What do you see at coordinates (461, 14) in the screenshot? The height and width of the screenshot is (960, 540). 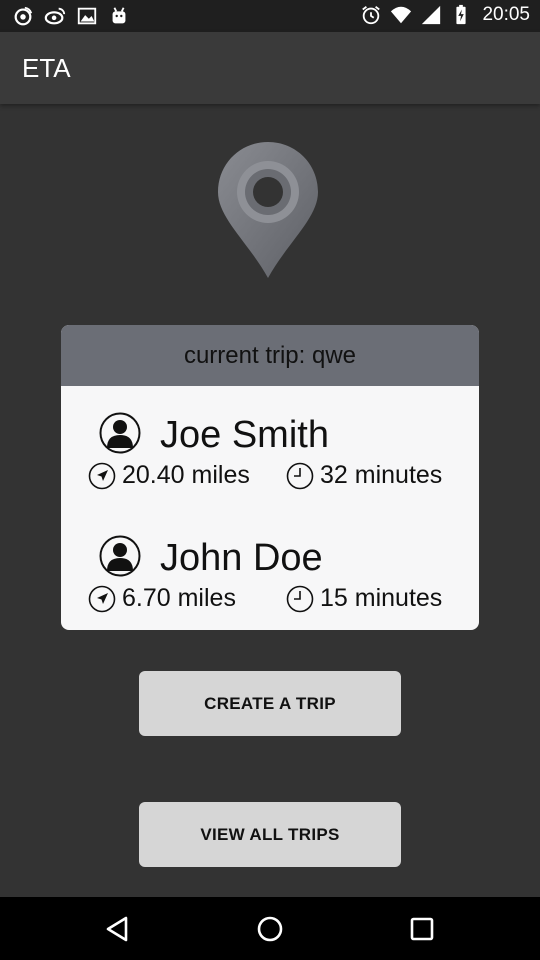 I see `battery-charging-icon` at bounding box center [461, 14].